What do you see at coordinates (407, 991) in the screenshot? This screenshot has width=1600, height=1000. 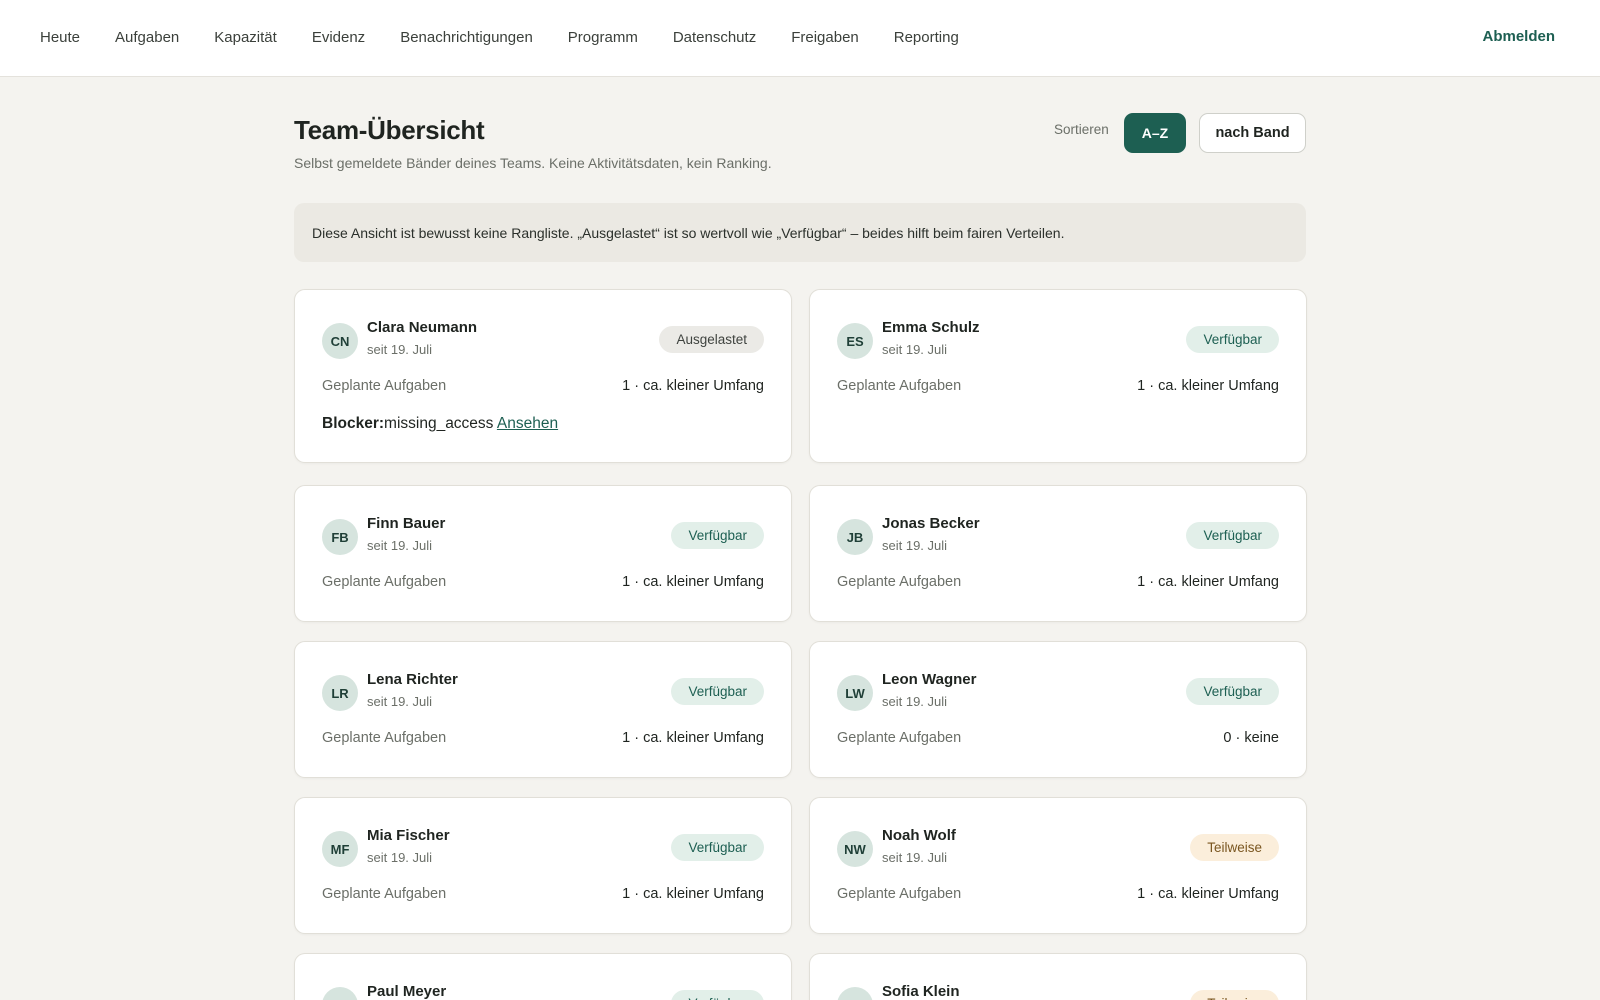 I see `member-name: Paul Meyer` at bounding box center [407, 991].